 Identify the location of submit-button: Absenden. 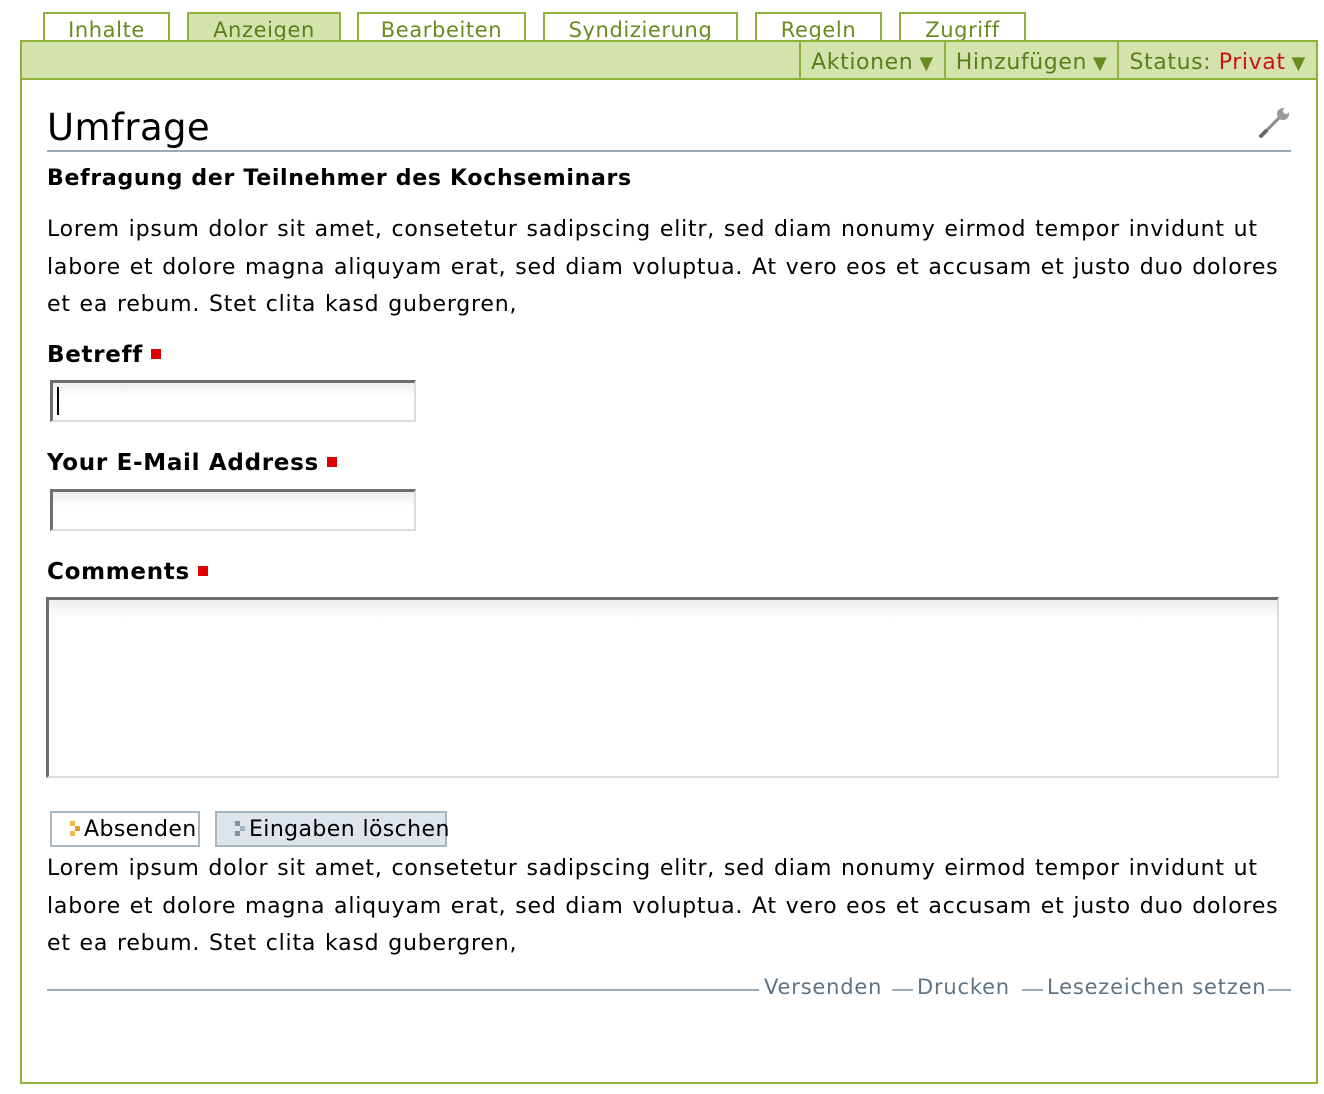
(125, 829).